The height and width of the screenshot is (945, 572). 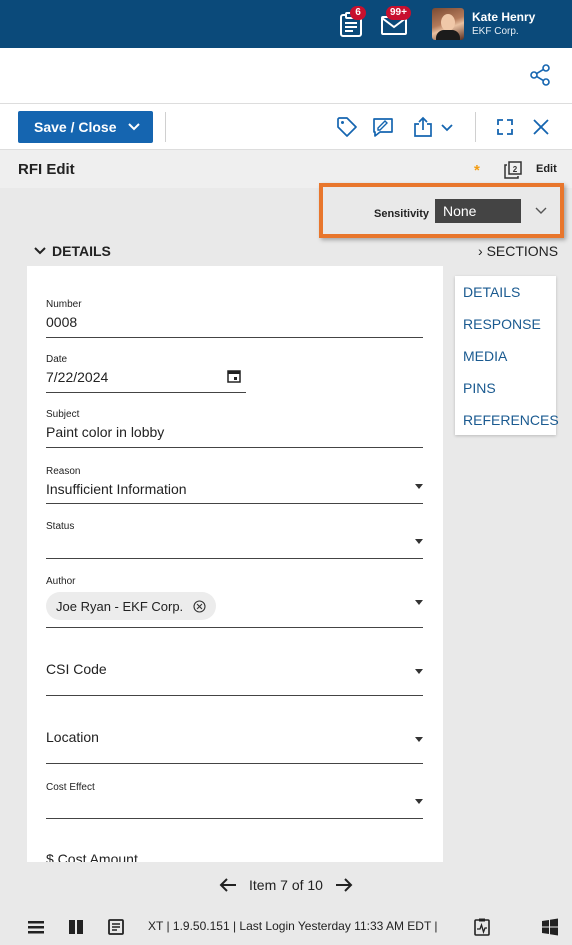 I want to click on csi-code-label: CSI Code, so click(x=76, y=669).